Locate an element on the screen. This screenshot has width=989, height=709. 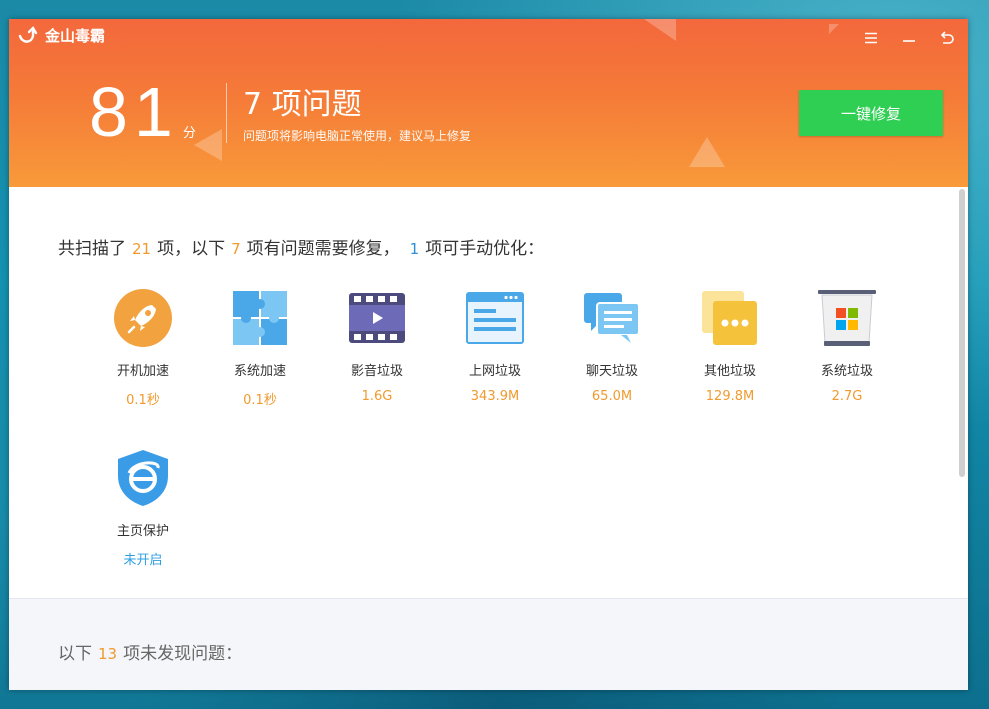
folder-dots-icon is located at coordinates (730, 318).